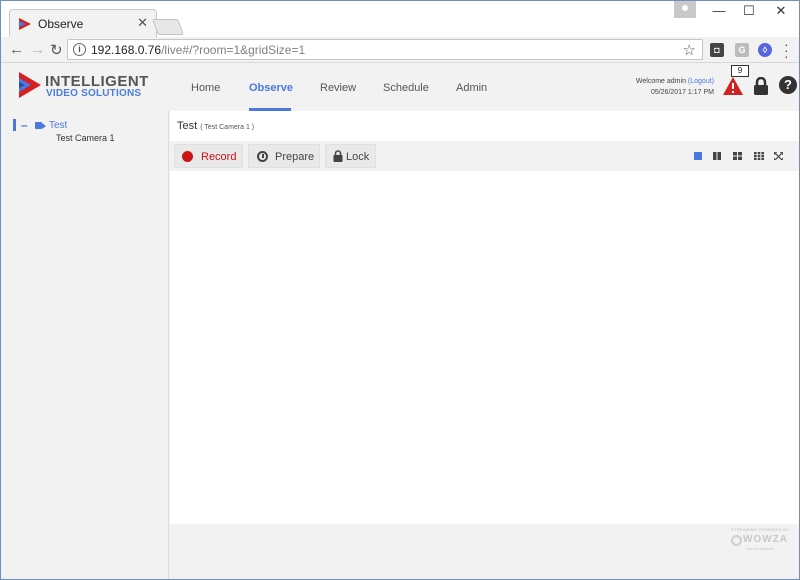 This screenshot has height=580, width=800. What do you see at coordinates (740, 71) in the screenshot?
I see `alert-count-badge: 9` at bounding box center [740, 71].